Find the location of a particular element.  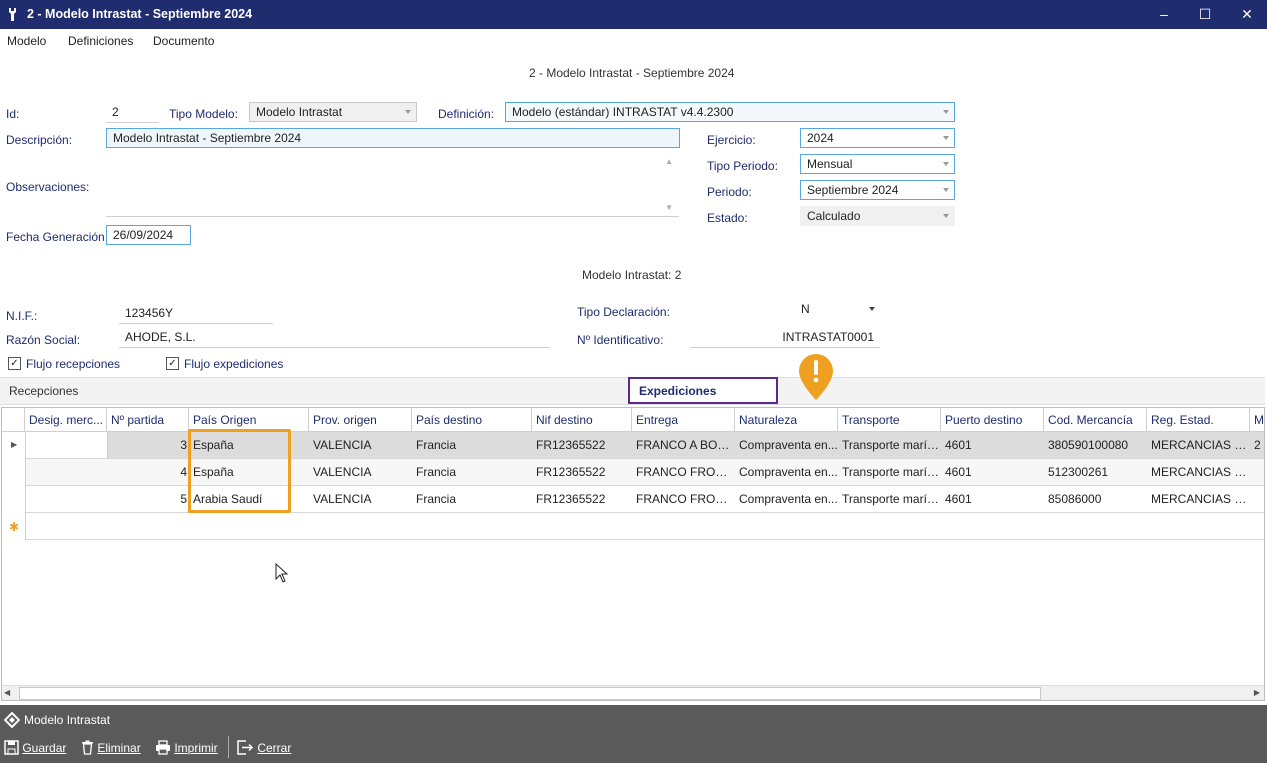

cell-partida: 3 is located at coordinates (148, 445).